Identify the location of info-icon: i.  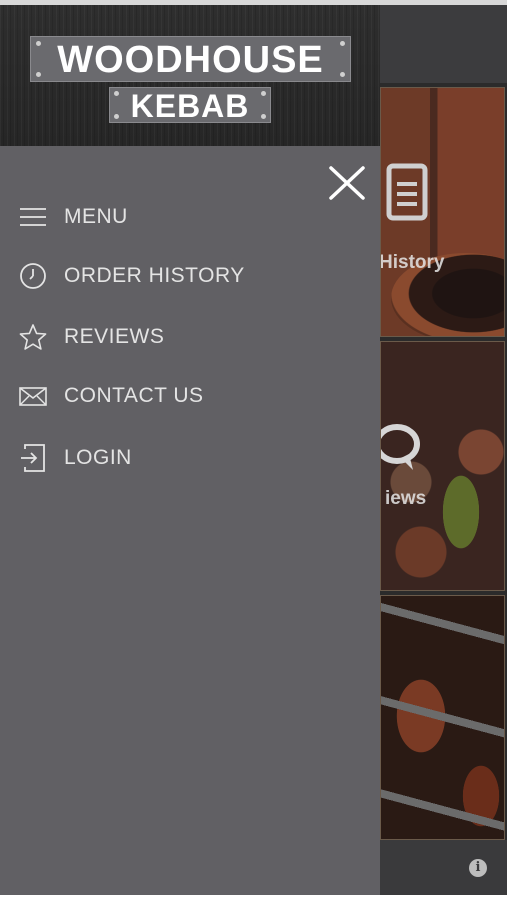
(478, 868).